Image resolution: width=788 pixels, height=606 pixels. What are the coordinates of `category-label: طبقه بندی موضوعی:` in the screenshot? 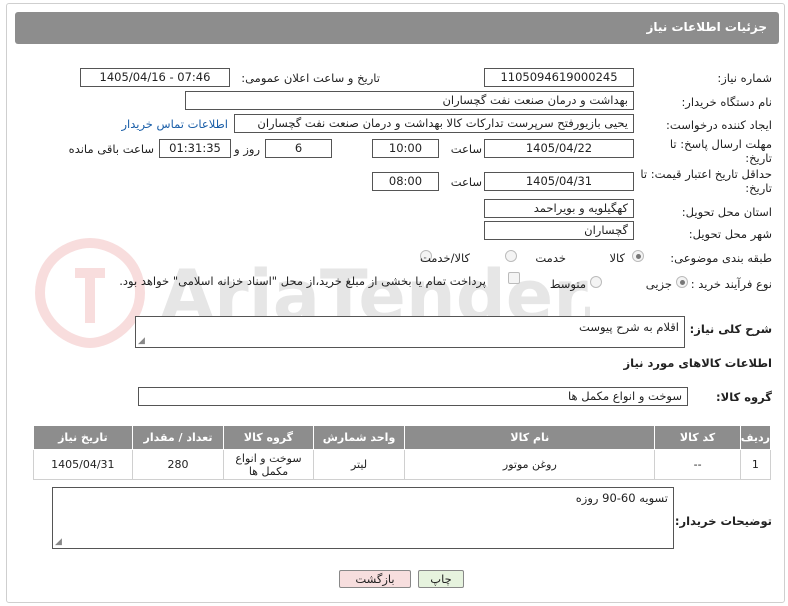 It's located at (721, 258).